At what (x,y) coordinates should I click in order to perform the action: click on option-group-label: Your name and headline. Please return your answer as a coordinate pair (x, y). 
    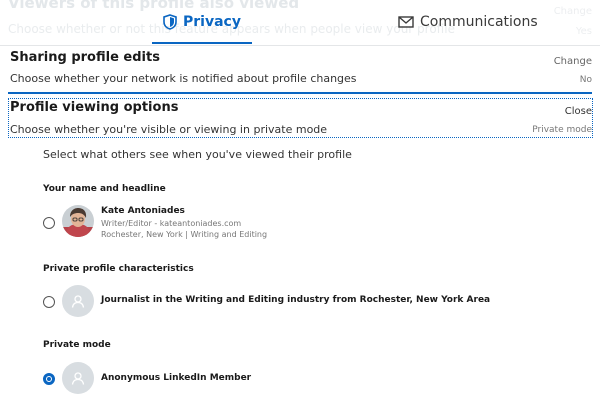
    Looking at the image, I should click on (104, 189).